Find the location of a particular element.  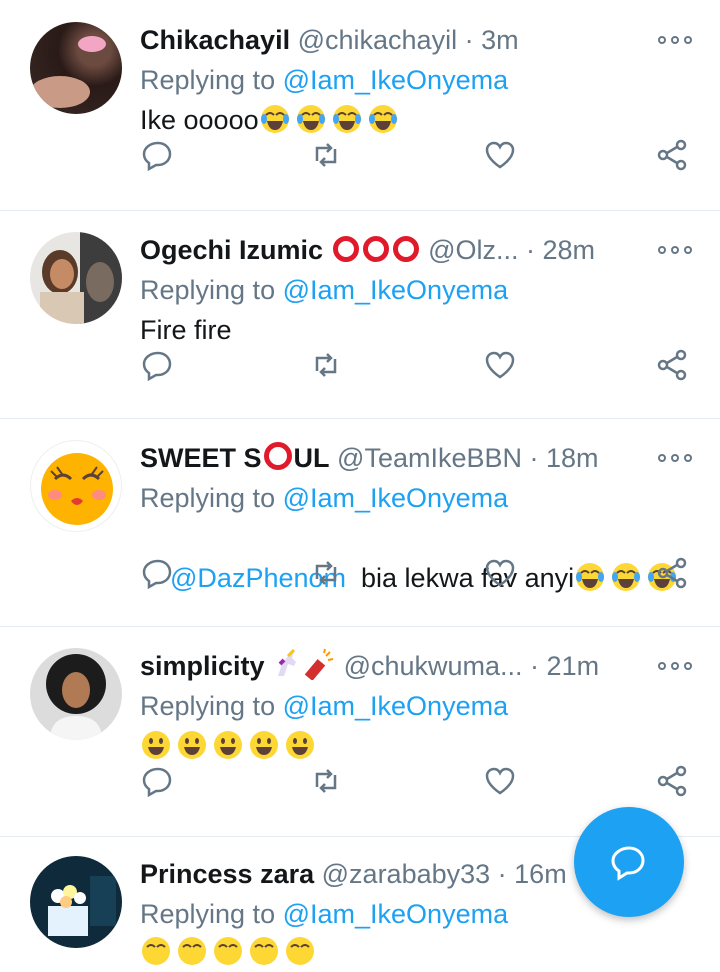

timestamp: 28m is located at coordinates (569, 250).